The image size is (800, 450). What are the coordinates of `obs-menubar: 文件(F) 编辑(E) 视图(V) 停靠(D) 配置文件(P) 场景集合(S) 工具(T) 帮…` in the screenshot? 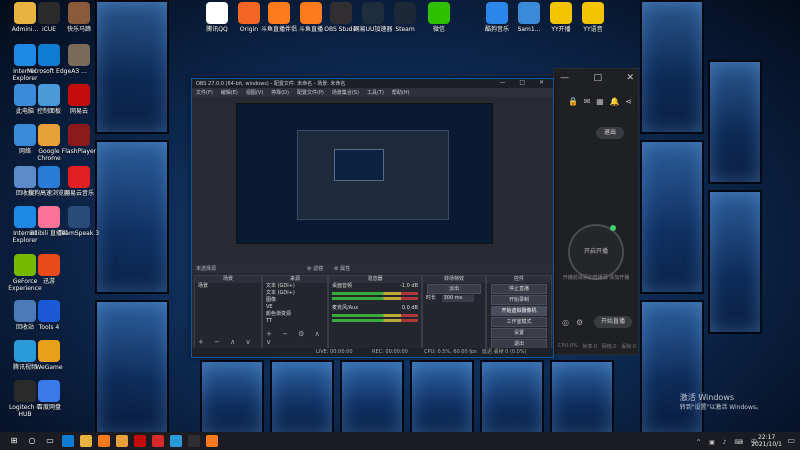 It's located at (372, 92).